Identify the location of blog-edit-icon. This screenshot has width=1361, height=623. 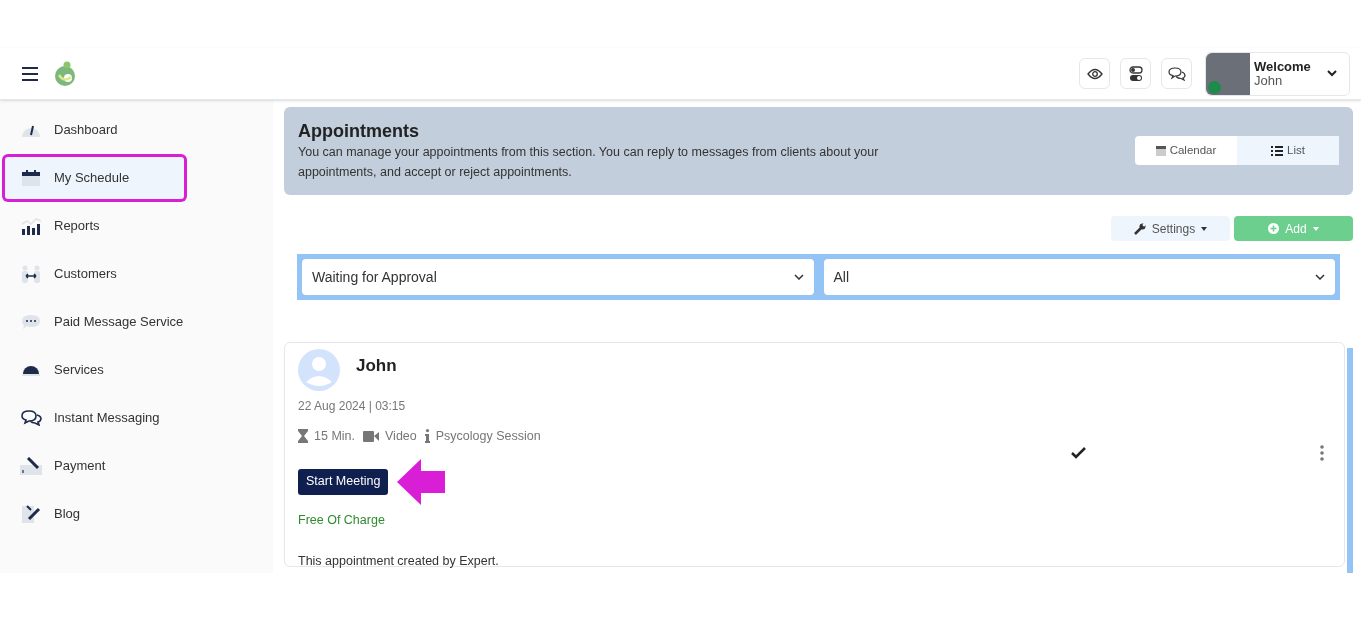
(31, 514).